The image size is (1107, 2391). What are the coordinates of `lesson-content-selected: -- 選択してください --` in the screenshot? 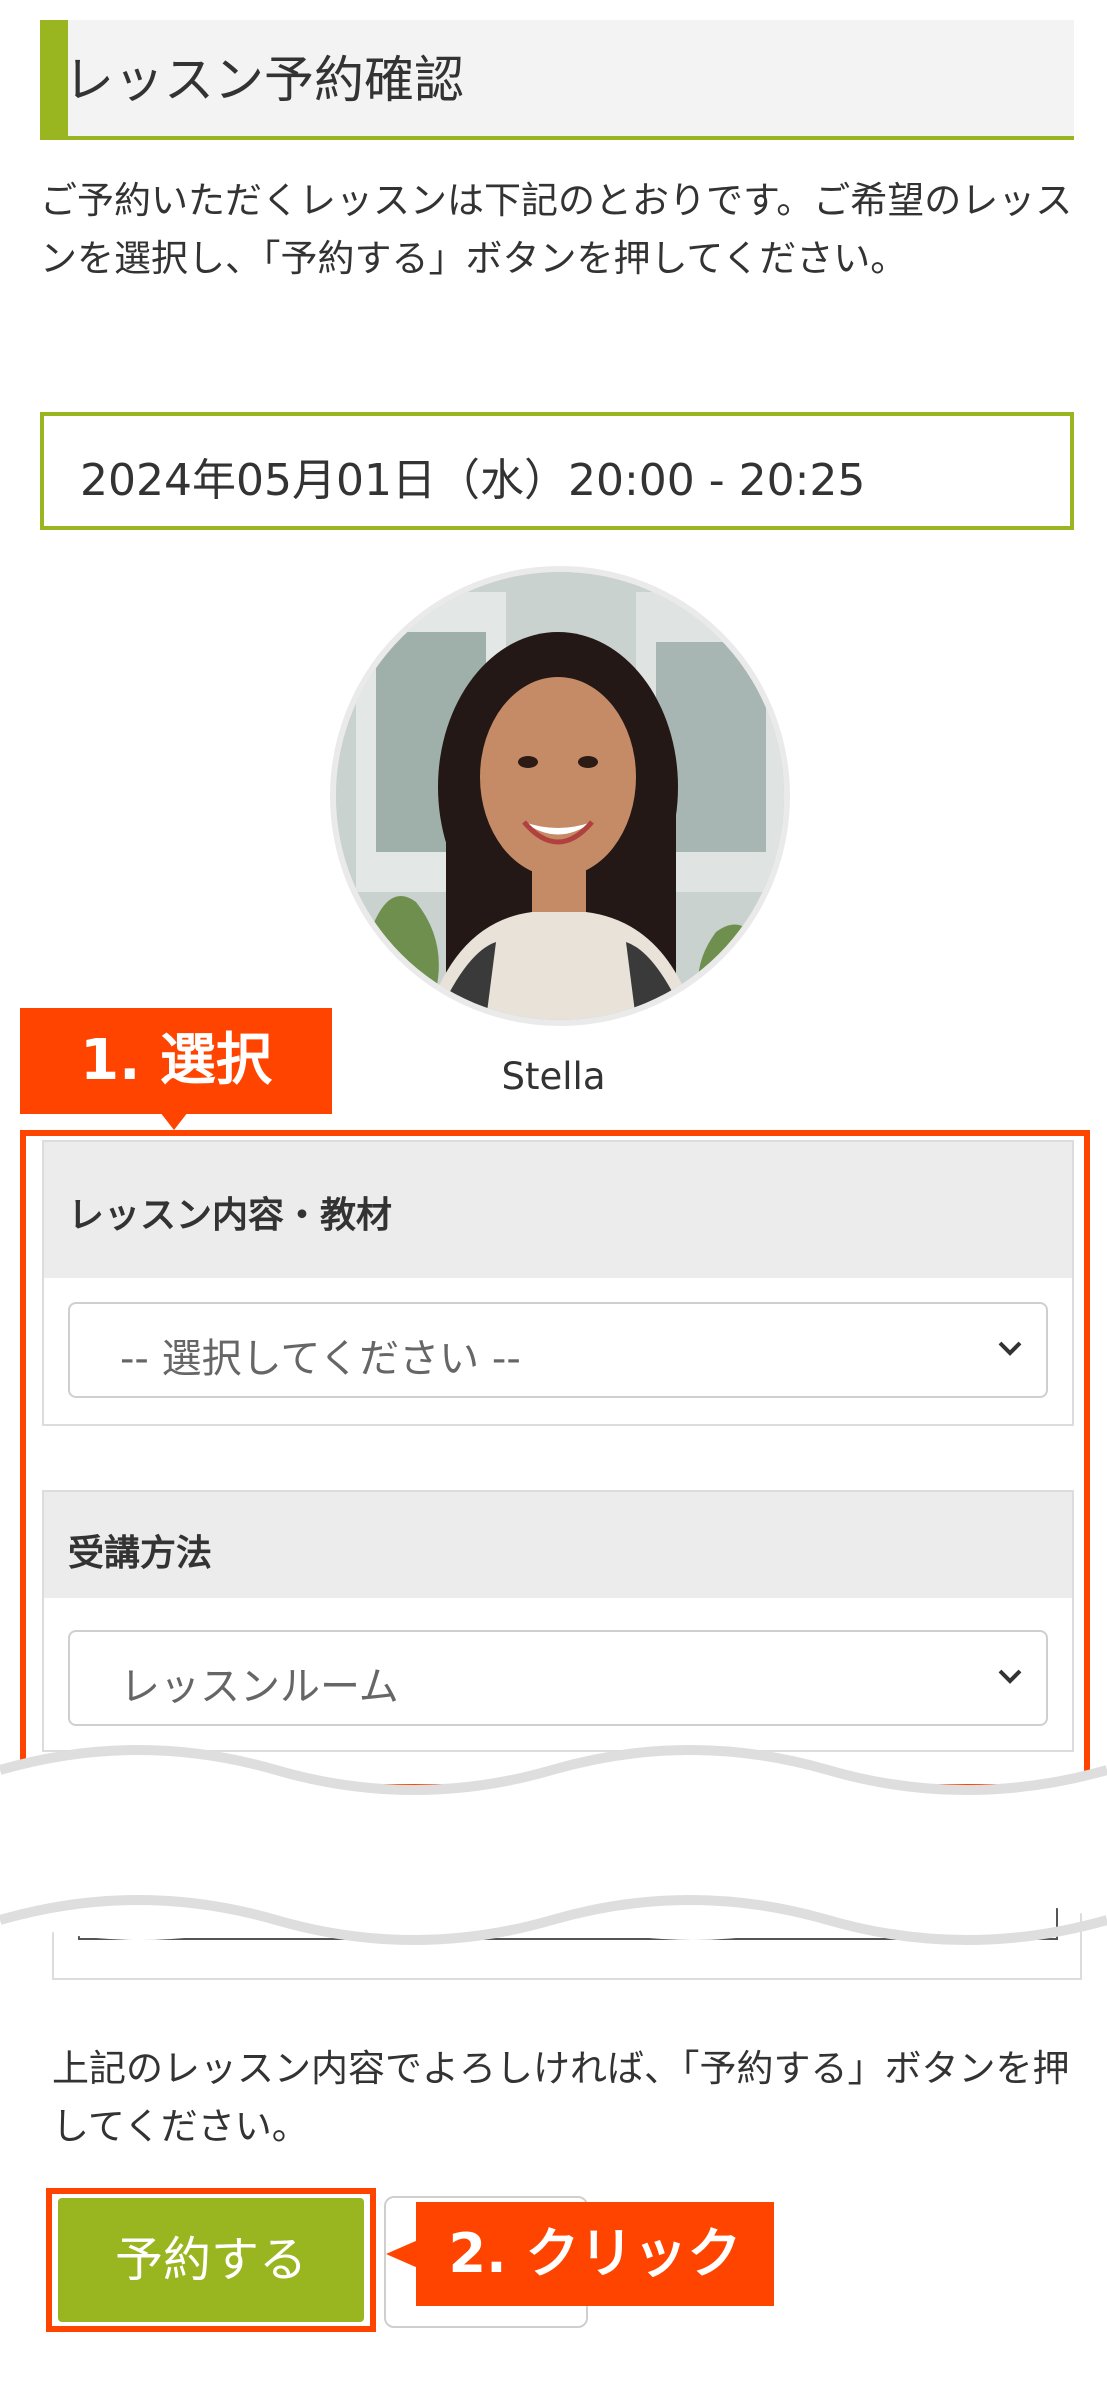 It's located at (320, 1359).